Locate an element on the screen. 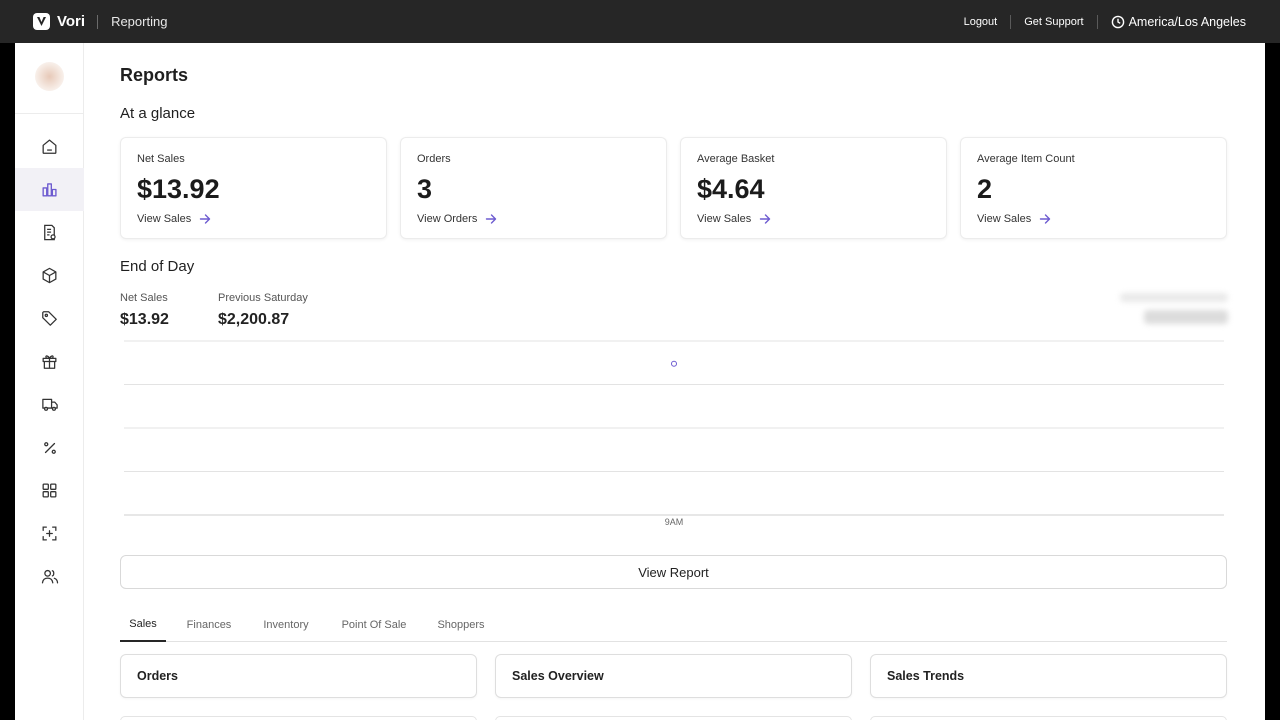 The image size is (1280, 720). sidebar-item-home is located at coordinates (49, 146).